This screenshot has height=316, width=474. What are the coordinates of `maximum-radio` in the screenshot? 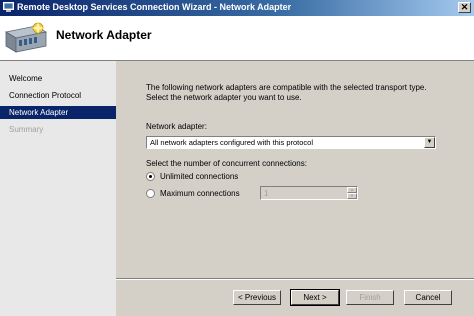 It's located at (150, 193).